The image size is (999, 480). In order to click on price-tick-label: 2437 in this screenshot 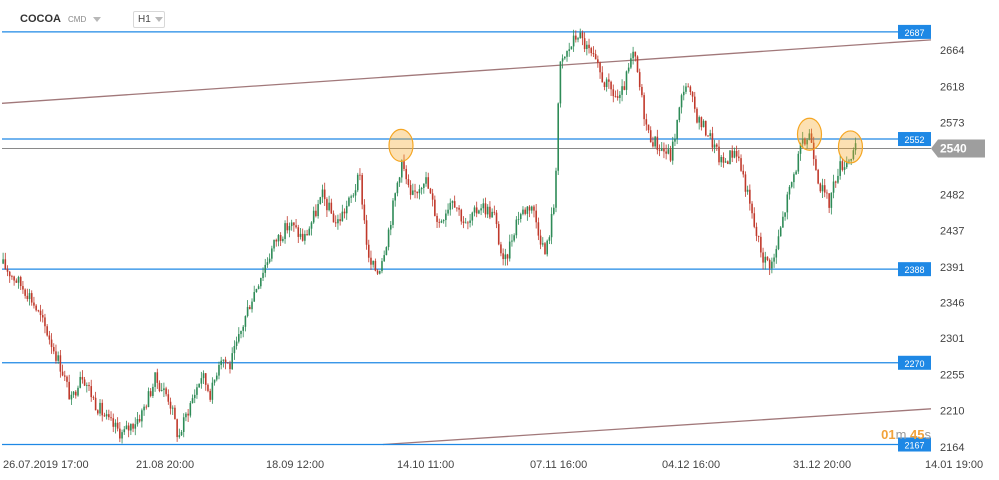, I will do `click(952, 231)`.